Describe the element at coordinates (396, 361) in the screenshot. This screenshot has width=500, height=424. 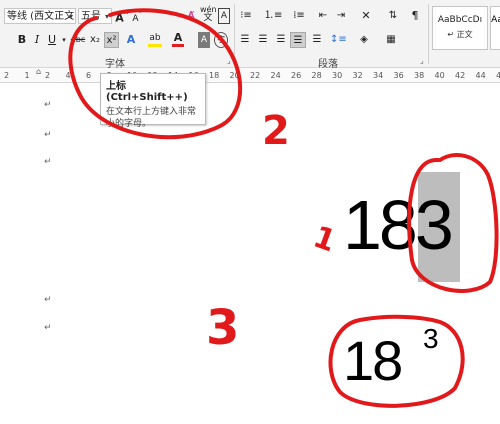
I see `ink-circle-result` at that location.